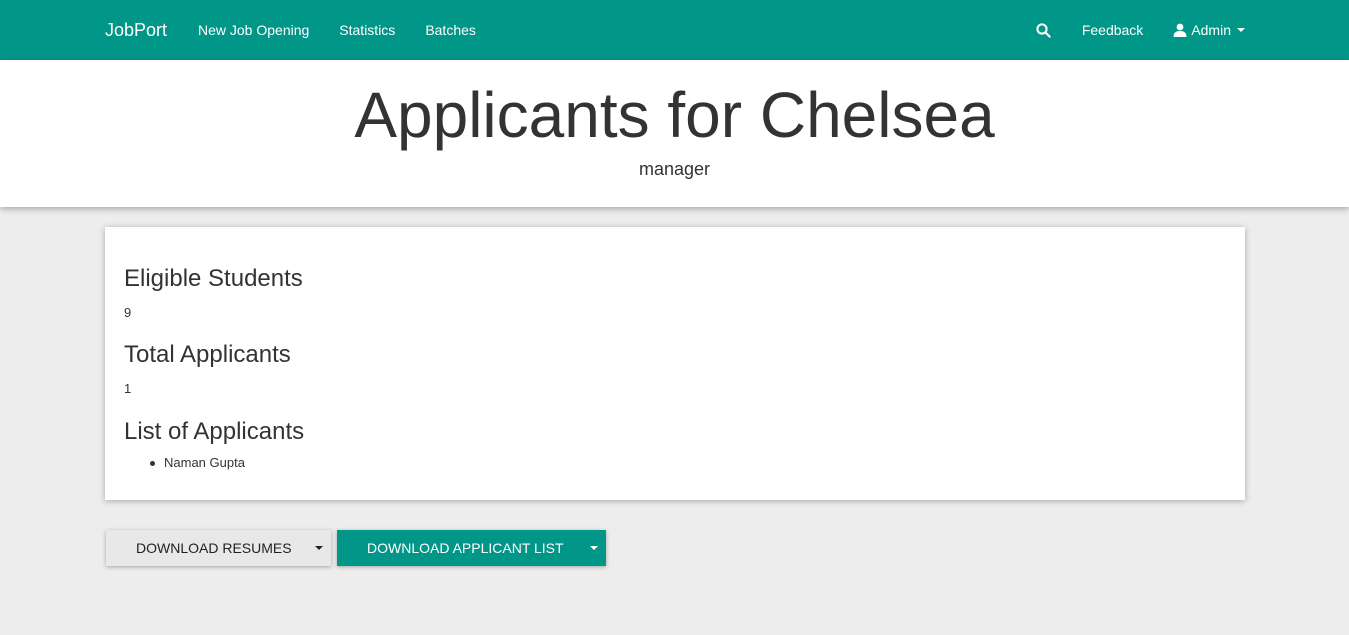 This screenshot has height=635, width=1349. I want to click on download-applicant-list-group: DOWNLOAD APPLICANT LIST, so click(471, 548).